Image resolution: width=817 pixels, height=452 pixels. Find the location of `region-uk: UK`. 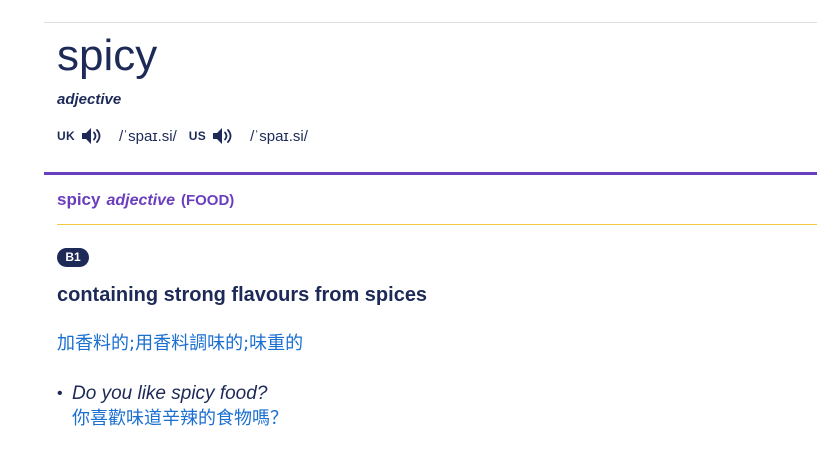

region-uk: UK is located at coordinates (66, 136).